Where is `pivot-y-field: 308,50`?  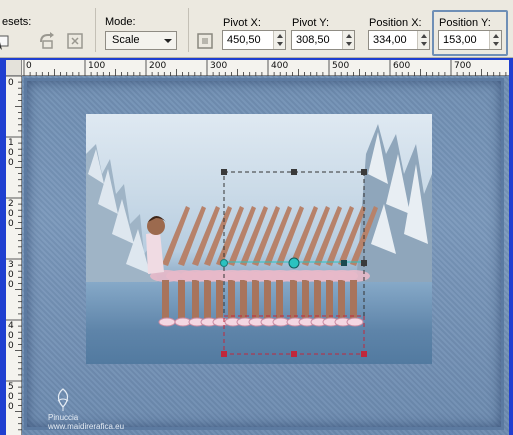
pivot-y-field: 308,50 is located at coordinates (323, 40).